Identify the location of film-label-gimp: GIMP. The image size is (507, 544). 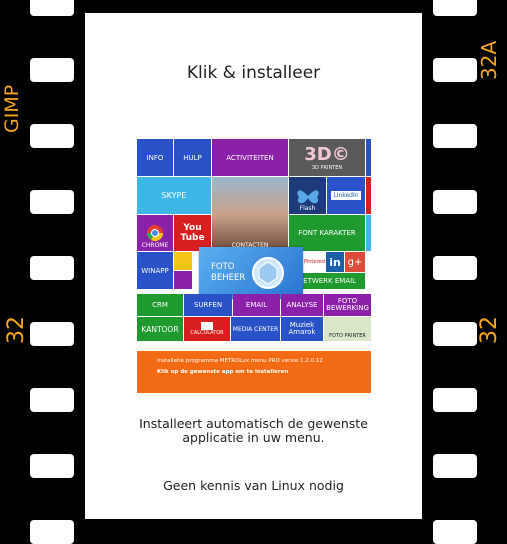
(12, 108).